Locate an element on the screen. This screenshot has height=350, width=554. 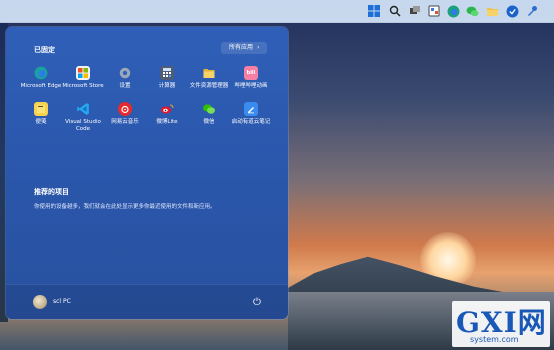
youdao-note-icon is located at coordinates (251, 109).